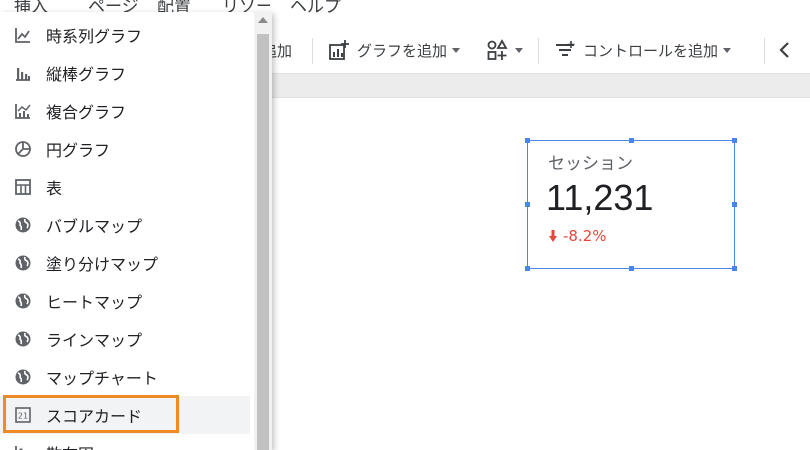  What do you see at coordinates (553, 236) in the screenshot?
I see `arrow-down-icon` at bounding box center [553, 236].